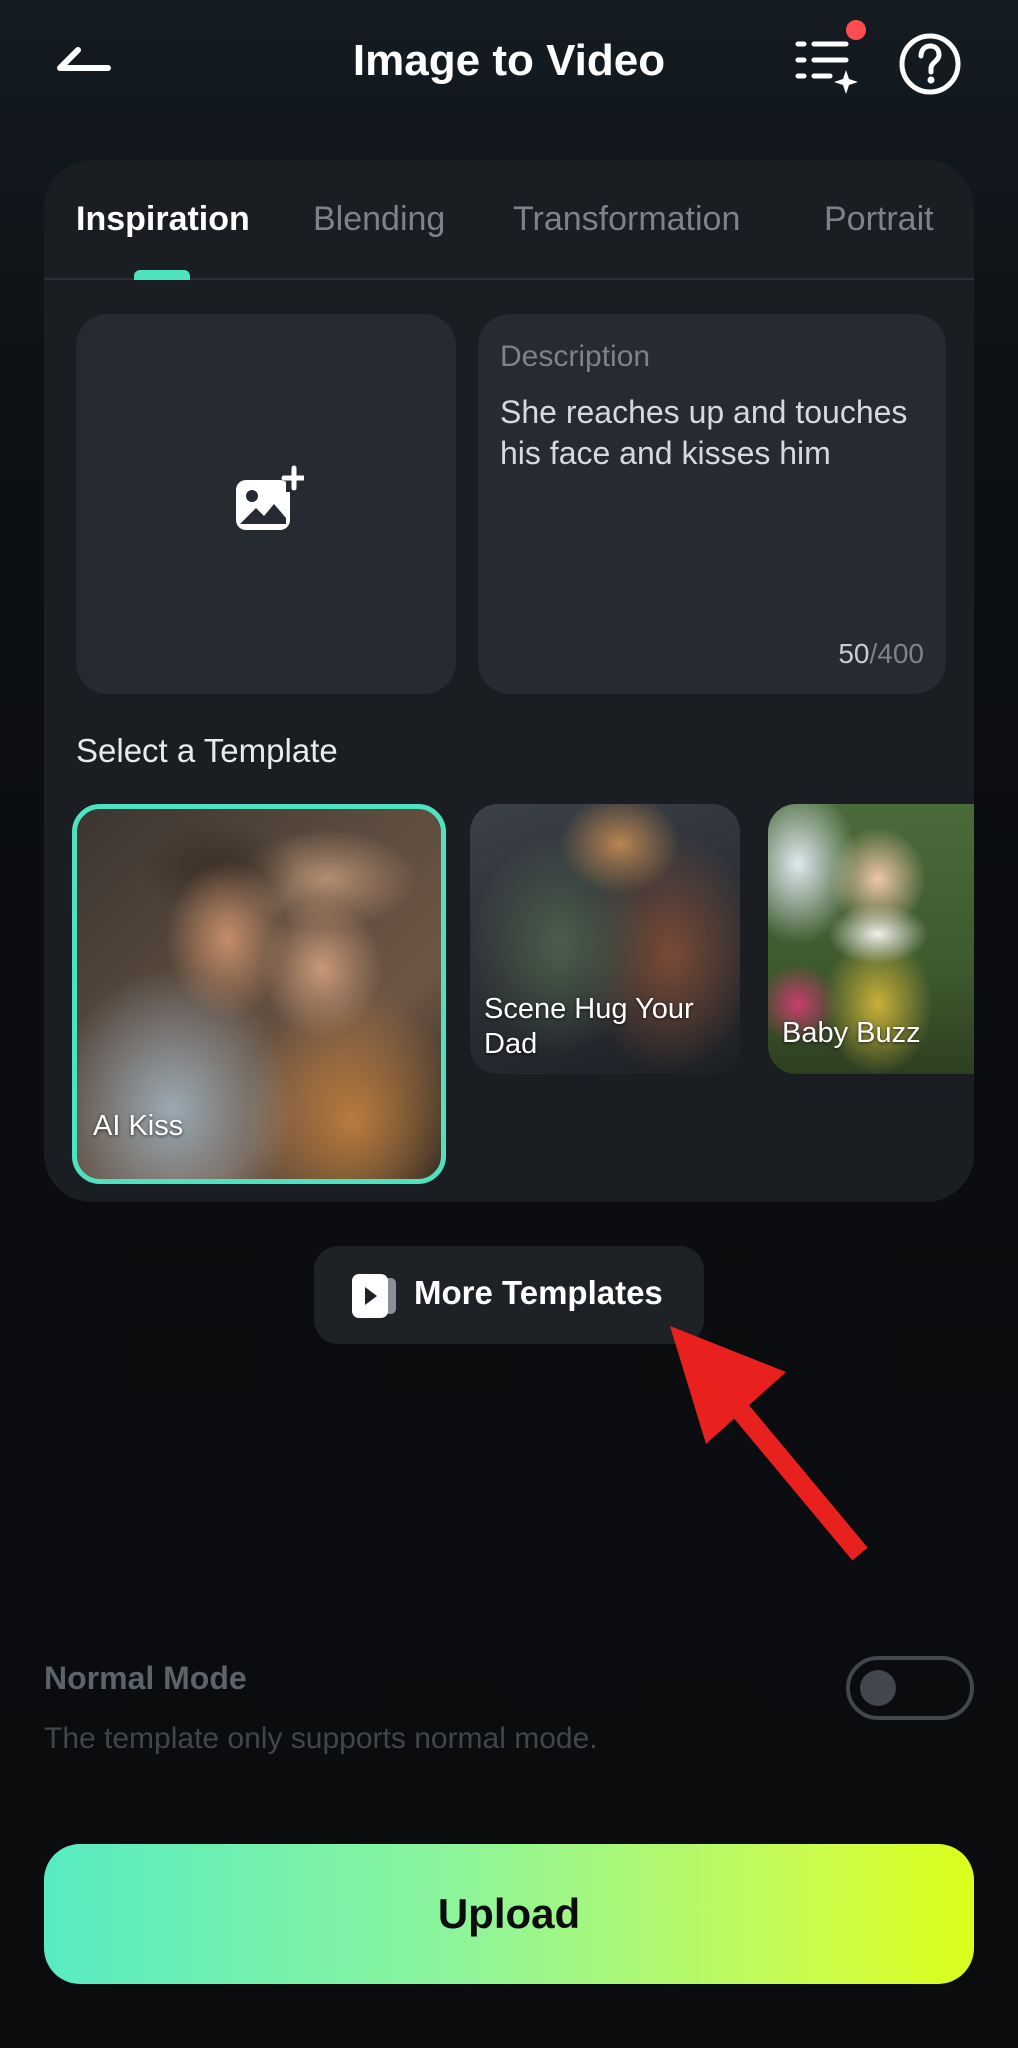 This screenshot has width=1018, height=2048. Describe the element at coordinates (207, 750) in the screenshot. I see `select-template-label: Select a Template` at that location.